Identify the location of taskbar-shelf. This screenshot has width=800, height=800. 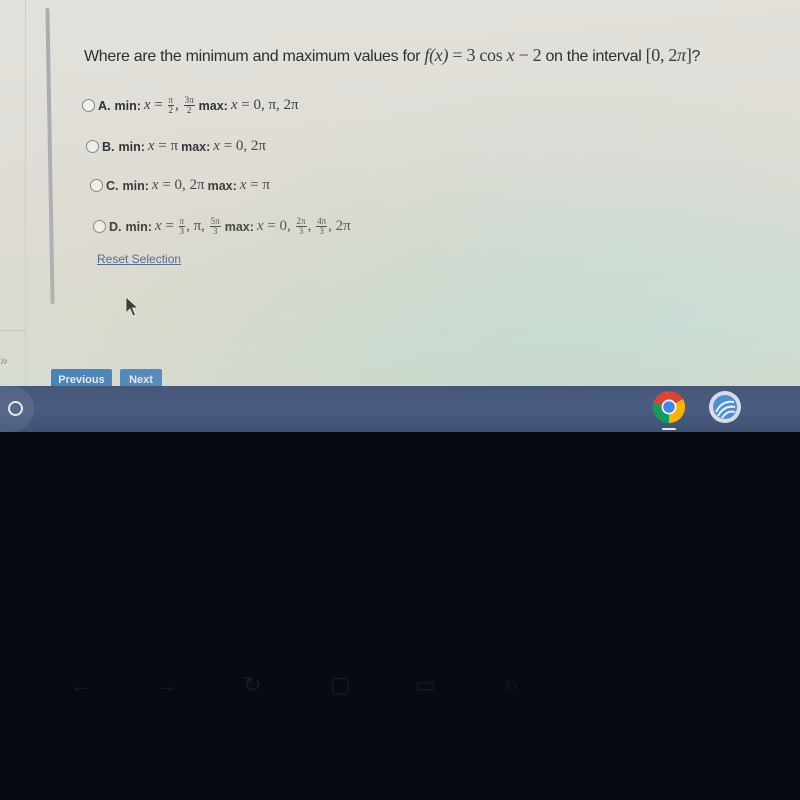
(400, 409).